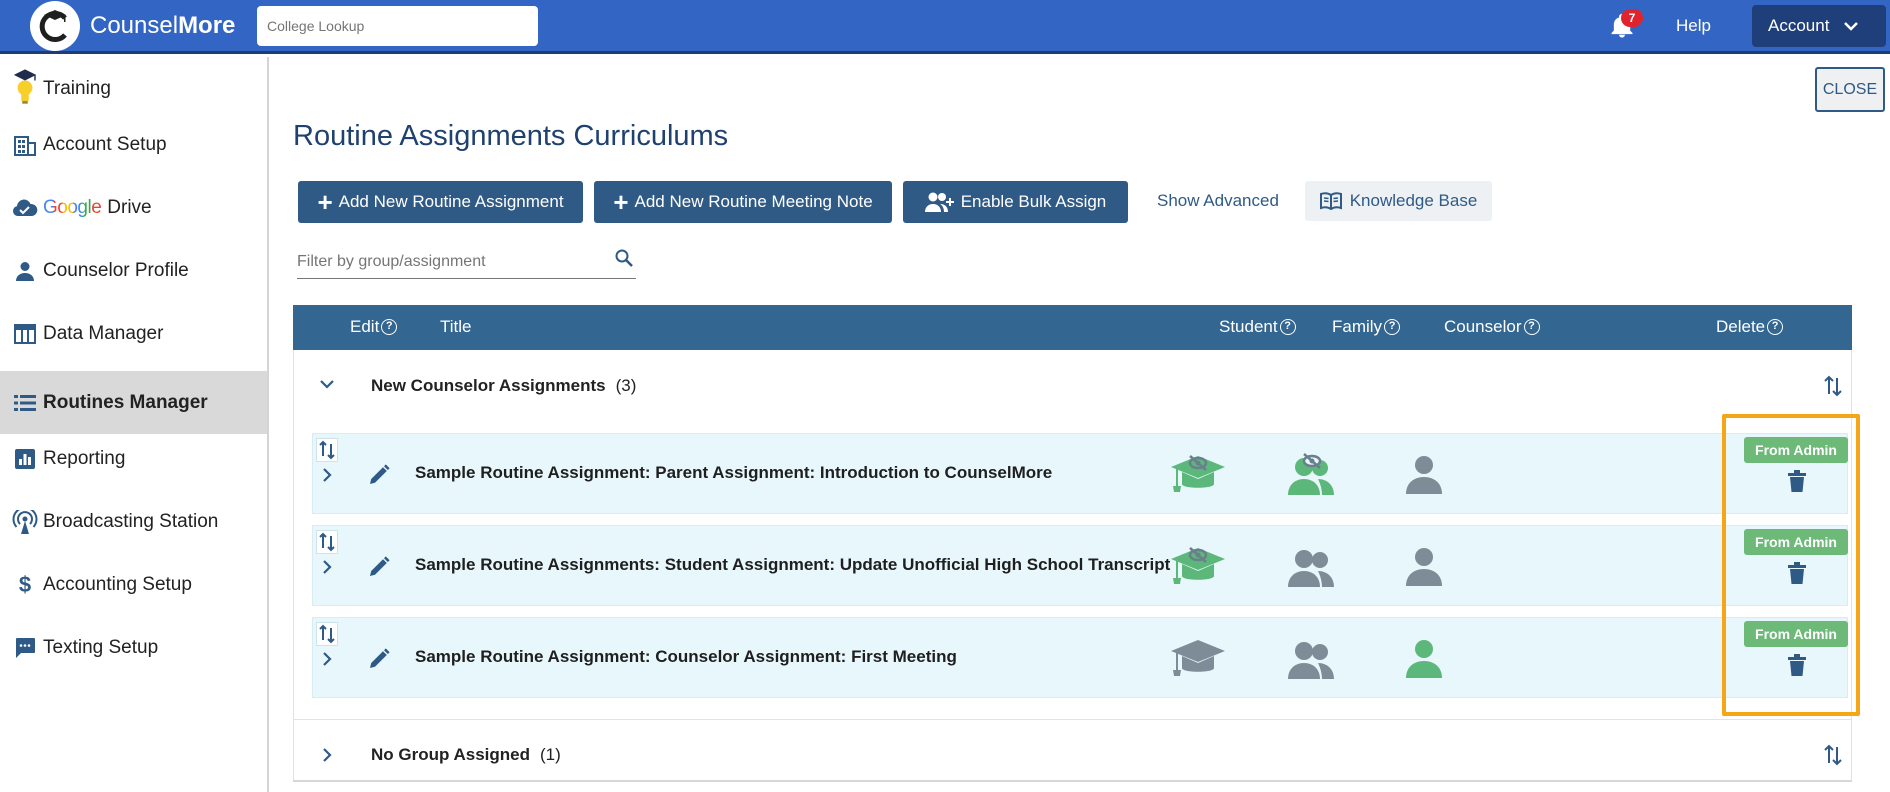 The image size is (1890, 792). I want to click on account-menu-button: Account, so click(1819, 26).